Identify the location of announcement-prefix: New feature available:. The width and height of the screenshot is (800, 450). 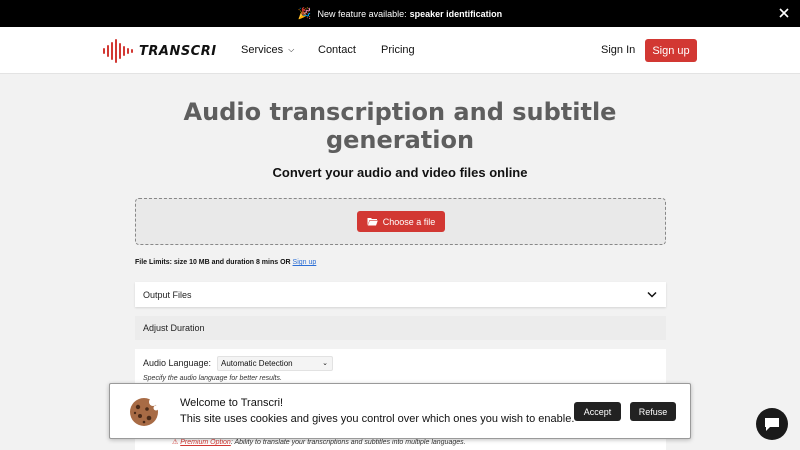
(362, 13).